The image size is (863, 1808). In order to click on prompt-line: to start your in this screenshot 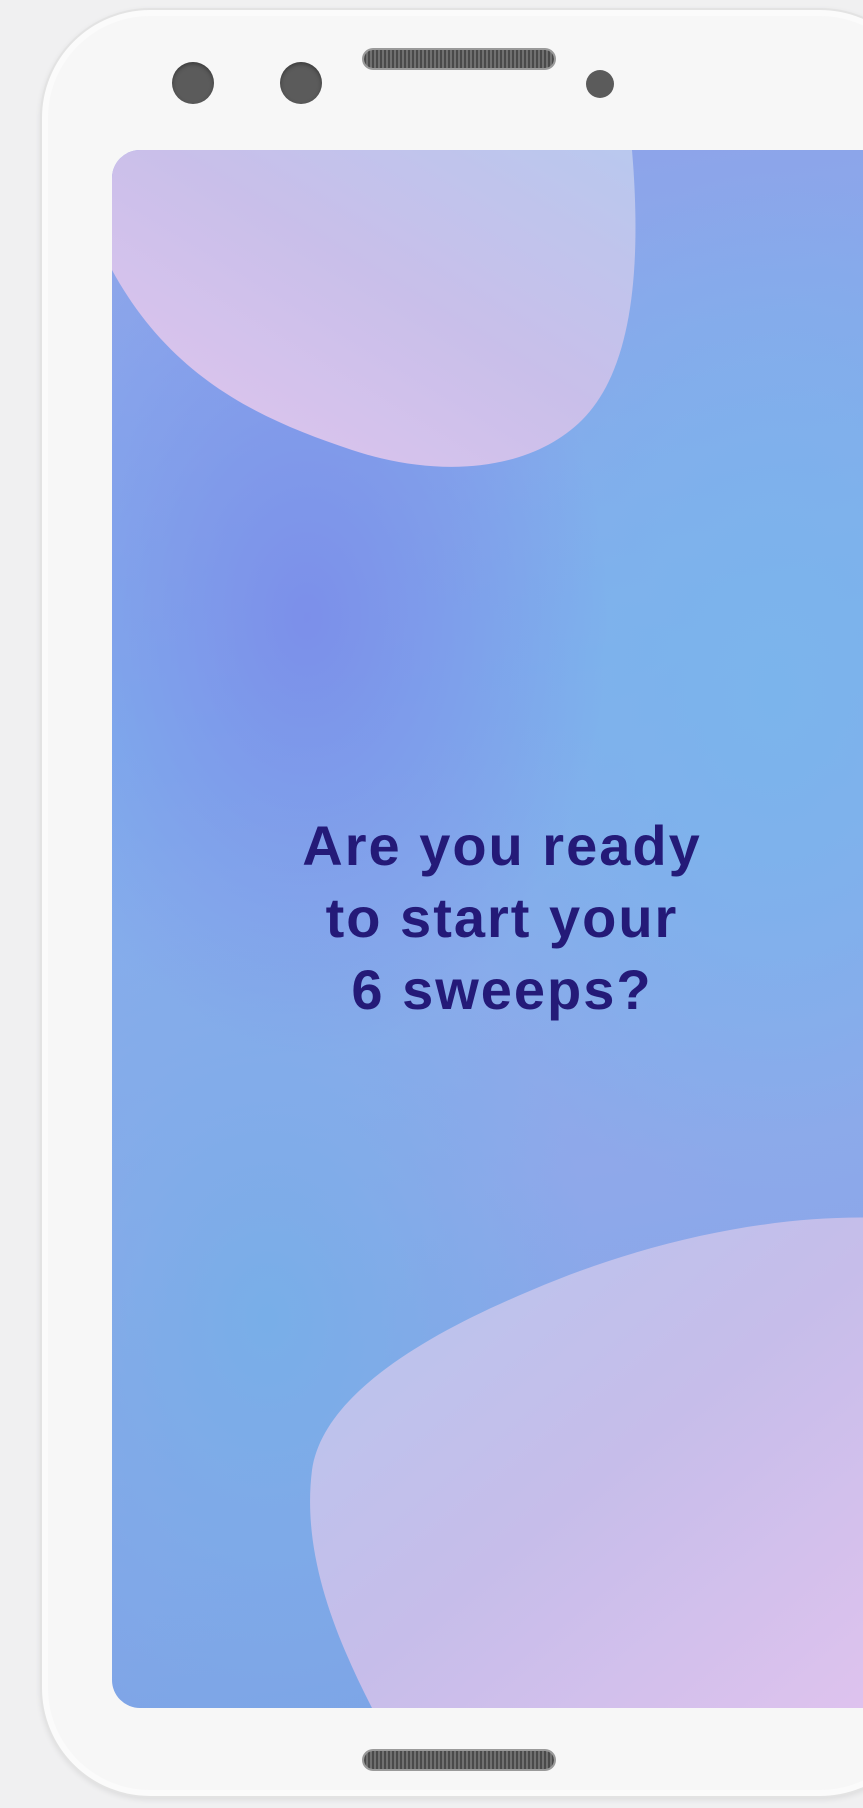, I will do `click(502, 917)`.